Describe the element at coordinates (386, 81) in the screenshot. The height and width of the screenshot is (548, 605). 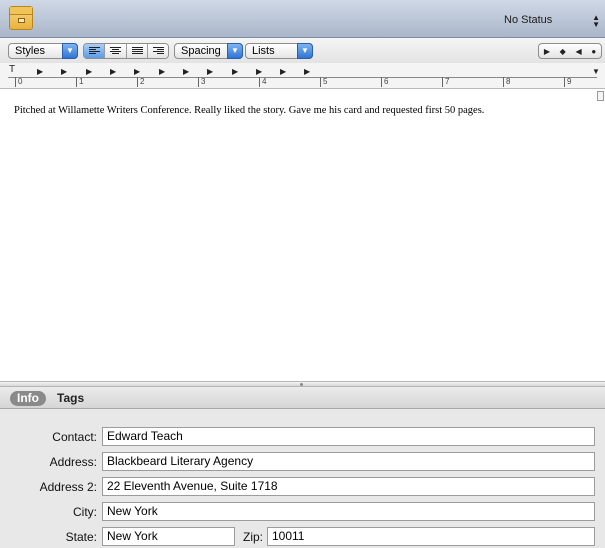
I see `ruler-number: 6` at that location.